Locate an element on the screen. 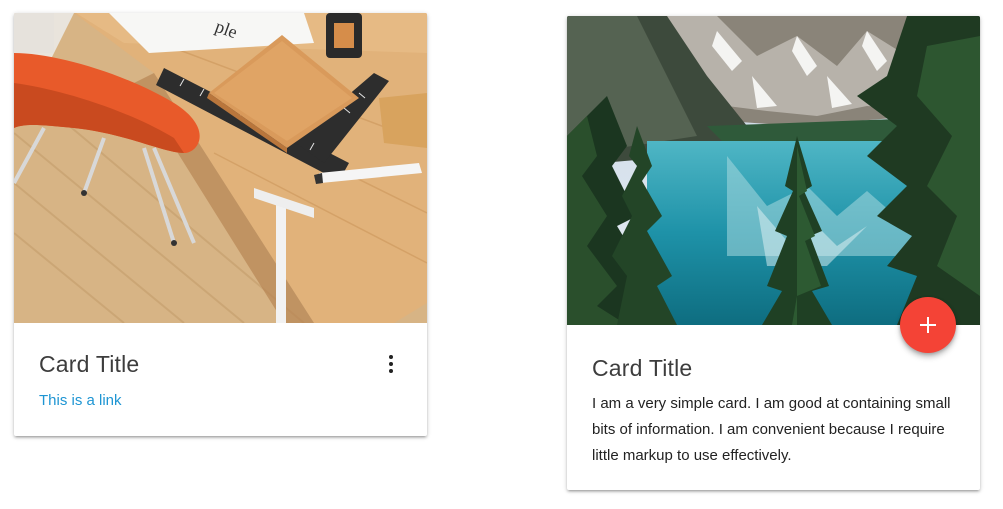  plus-icon is located at coordinates (928, 325).